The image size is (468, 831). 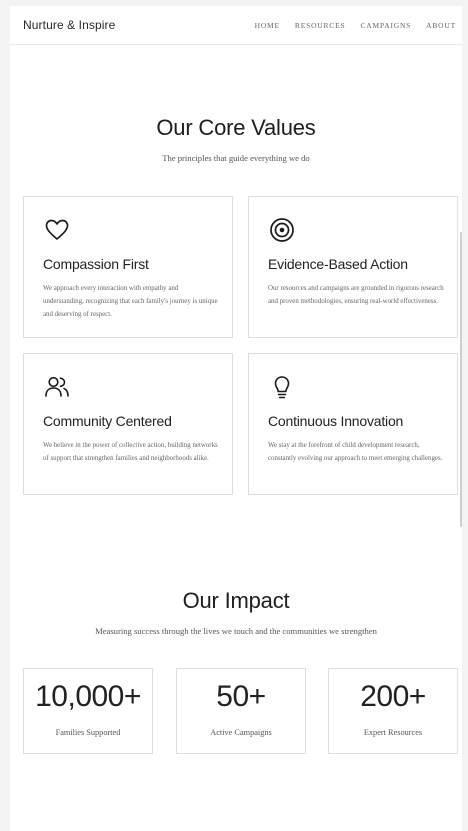 I want to click on impact-title: Our Impact, so click(x=236, y=600).